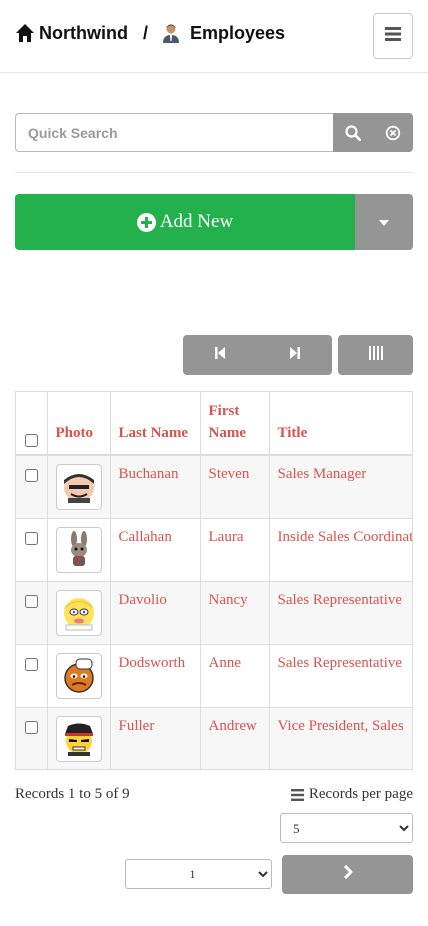  What do you see at coordinates (297, 794) in the screenshot?
I see `list-icon` at bounding box center [297, 794].